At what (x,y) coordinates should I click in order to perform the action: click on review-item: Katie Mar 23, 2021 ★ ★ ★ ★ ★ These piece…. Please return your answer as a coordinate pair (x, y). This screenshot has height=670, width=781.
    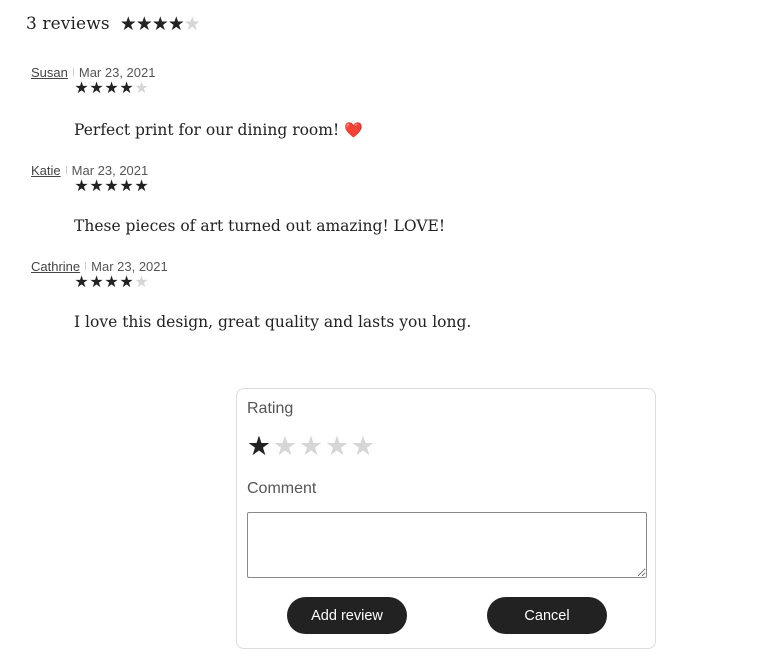
    Looking at the image, I should click on (381, 207).